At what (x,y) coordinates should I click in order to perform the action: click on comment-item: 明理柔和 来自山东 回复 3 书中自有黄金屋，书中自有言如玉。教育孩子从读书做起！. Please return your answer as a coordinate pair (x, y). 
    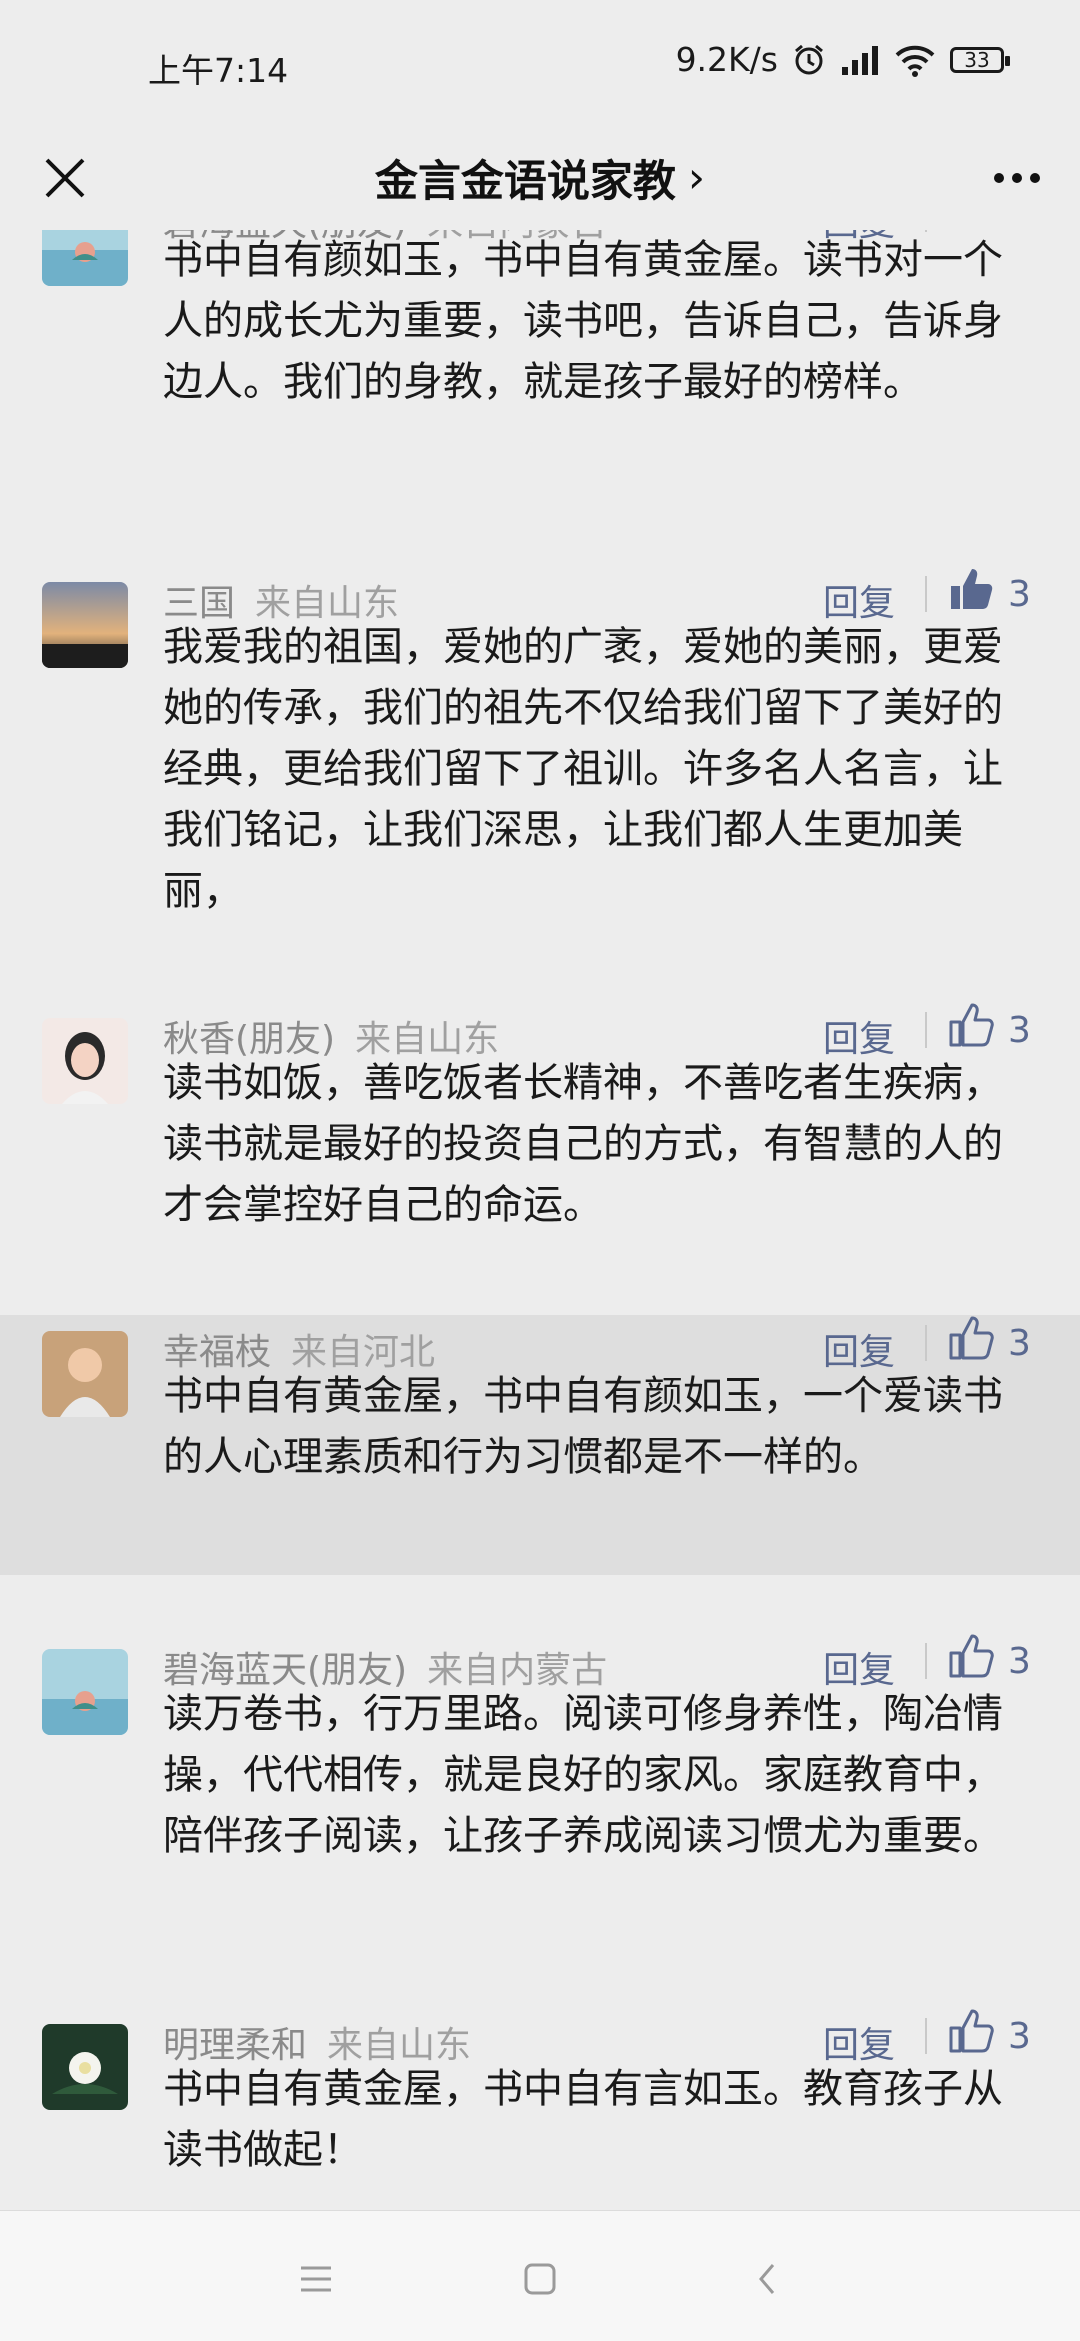
    Looking at the image, I should click on (540, 2109).